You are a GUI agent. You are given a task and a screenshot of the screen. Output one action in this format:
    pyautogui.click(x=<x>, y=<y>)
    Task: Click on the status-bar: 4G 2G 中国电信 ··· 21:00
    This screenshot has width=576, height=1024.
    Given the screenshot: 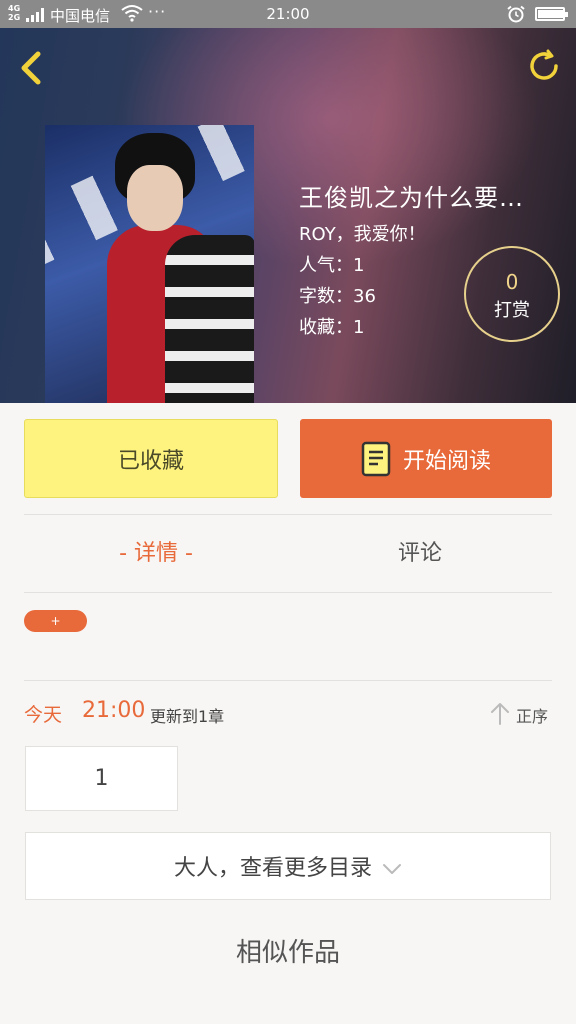 What is the action you would take?
    pyautogui.click(x=288, y=14)
    